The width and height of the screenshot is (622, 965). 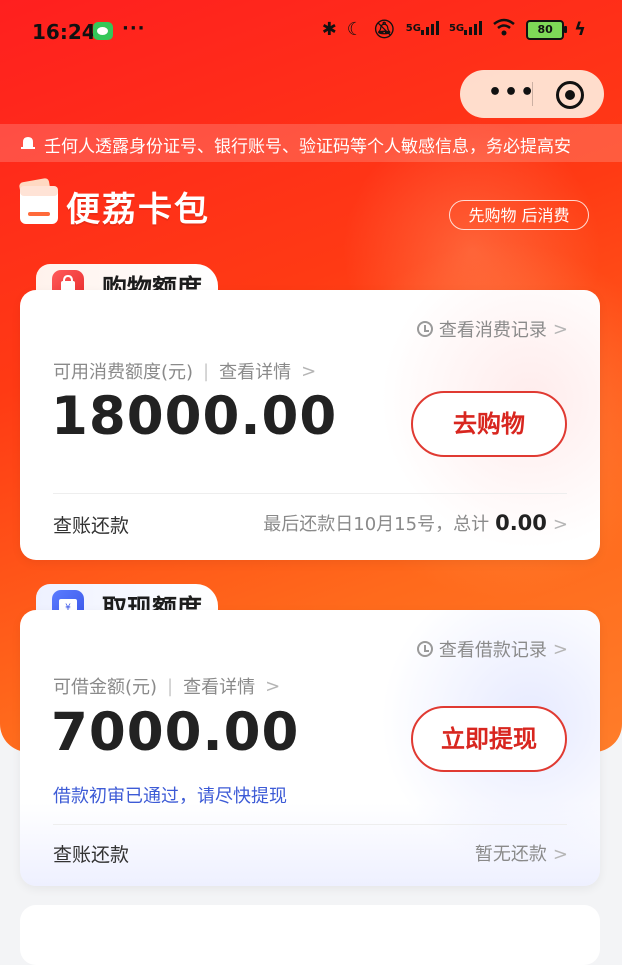 I want to click on credit-label: 可用消费额度(元), so click(x=123, y=372).